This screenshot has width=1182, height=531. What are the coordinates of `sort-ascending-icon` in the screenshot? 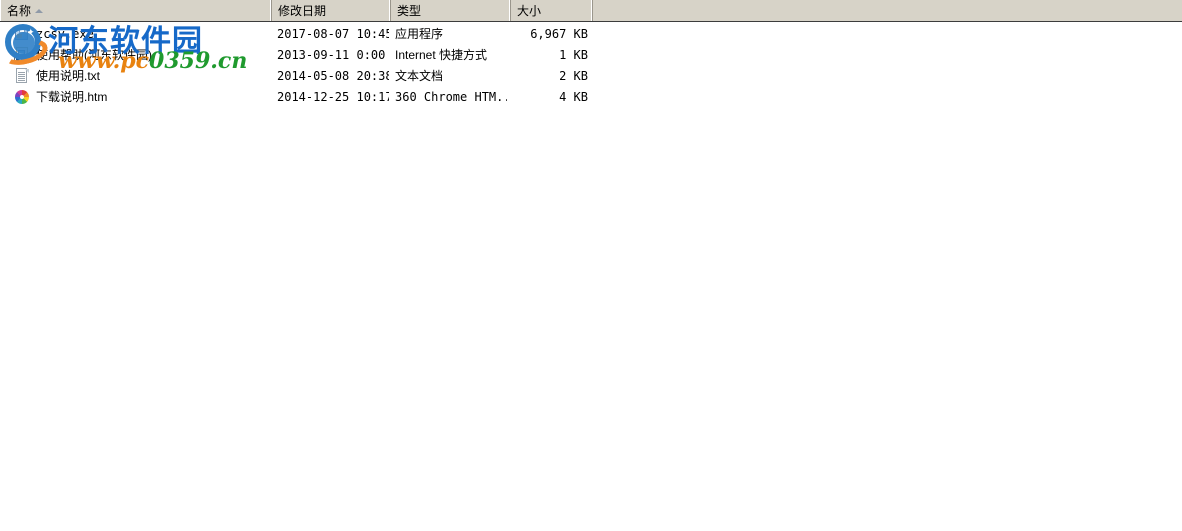 It's located at (39, 10).